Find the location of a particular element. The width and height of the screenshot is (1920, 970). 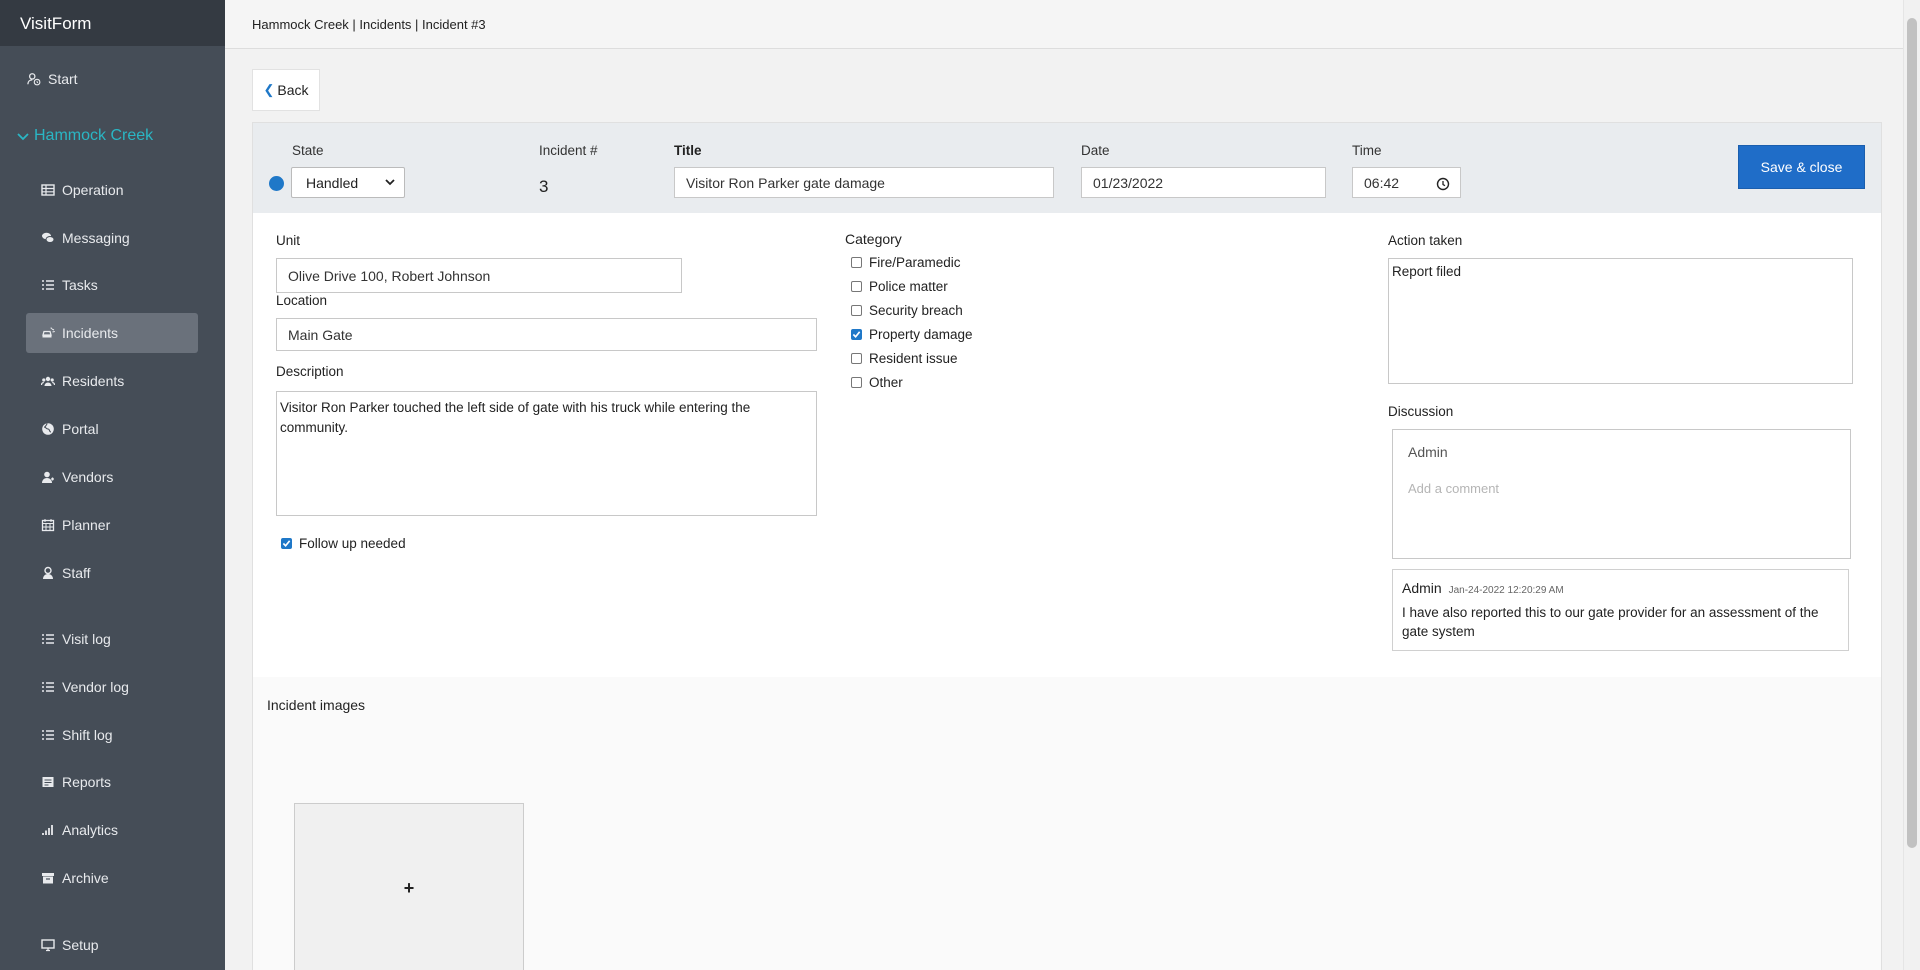

sidebar-item-label: Analytics is located at coordinates (90, 830).